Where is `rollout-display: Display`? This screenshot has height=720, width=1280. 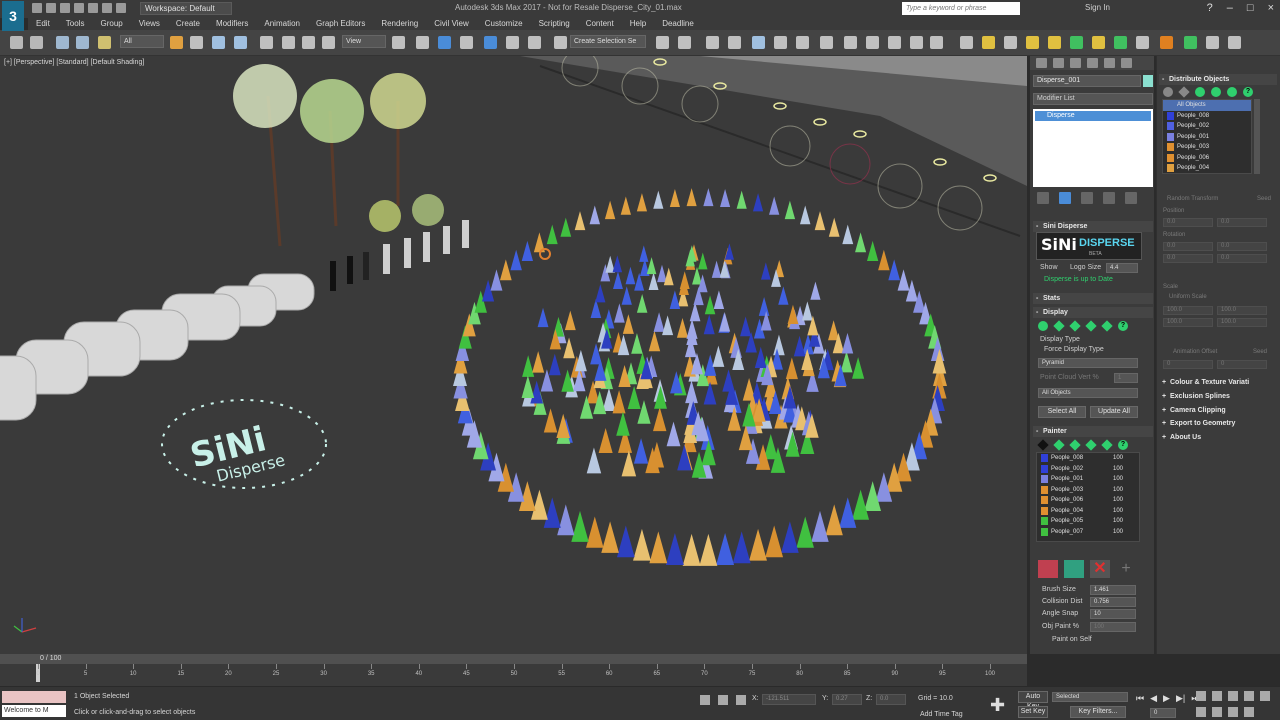 rollout-display: Display is located at coordinates (1093, 312).